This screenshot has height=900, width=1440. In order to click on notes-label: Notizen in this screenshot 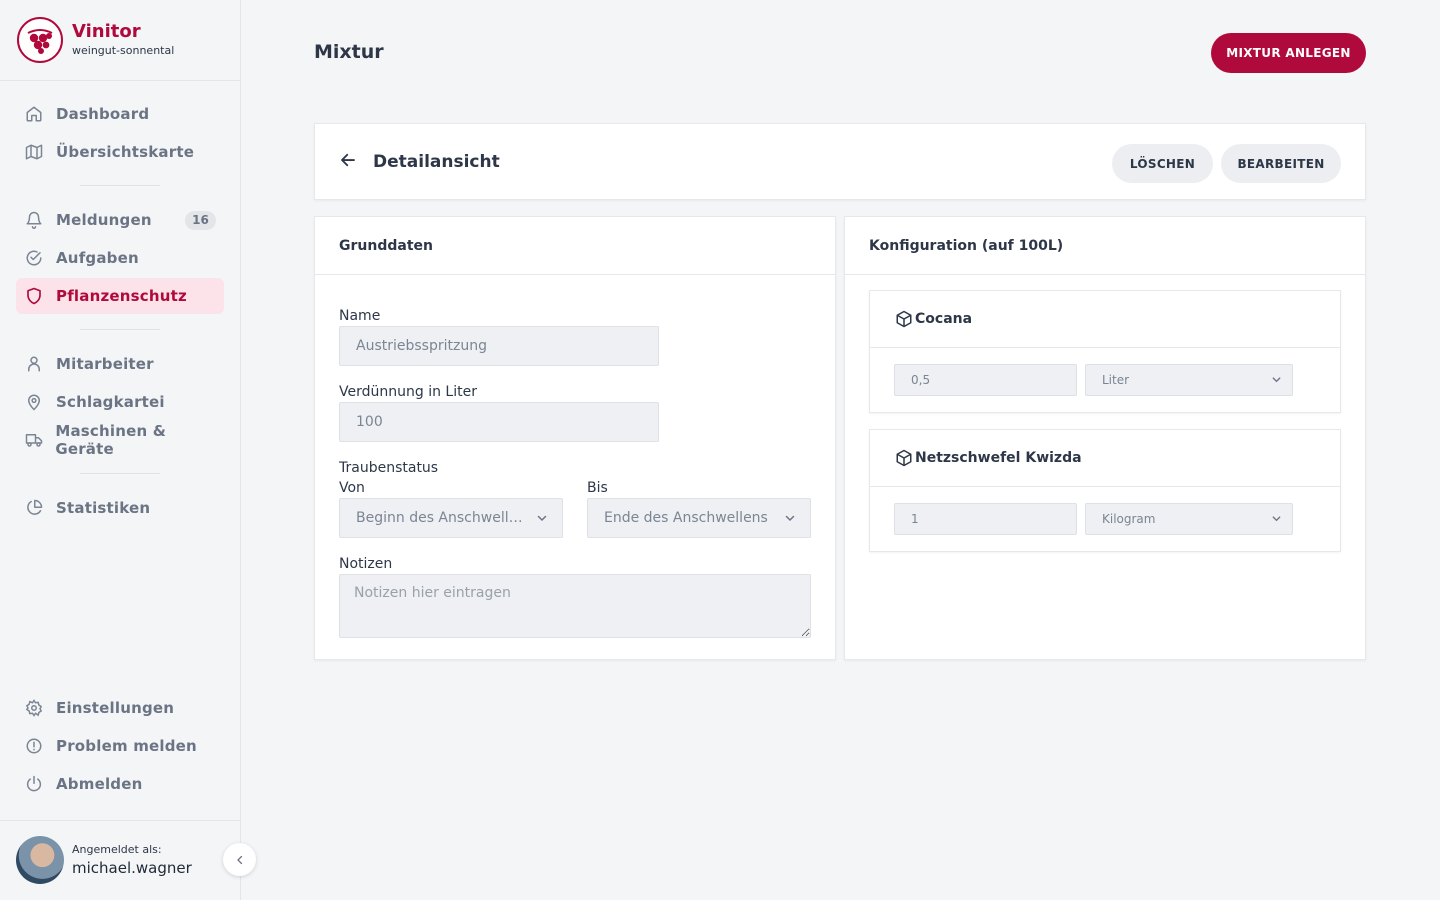, I will do `click(366, 564)`.